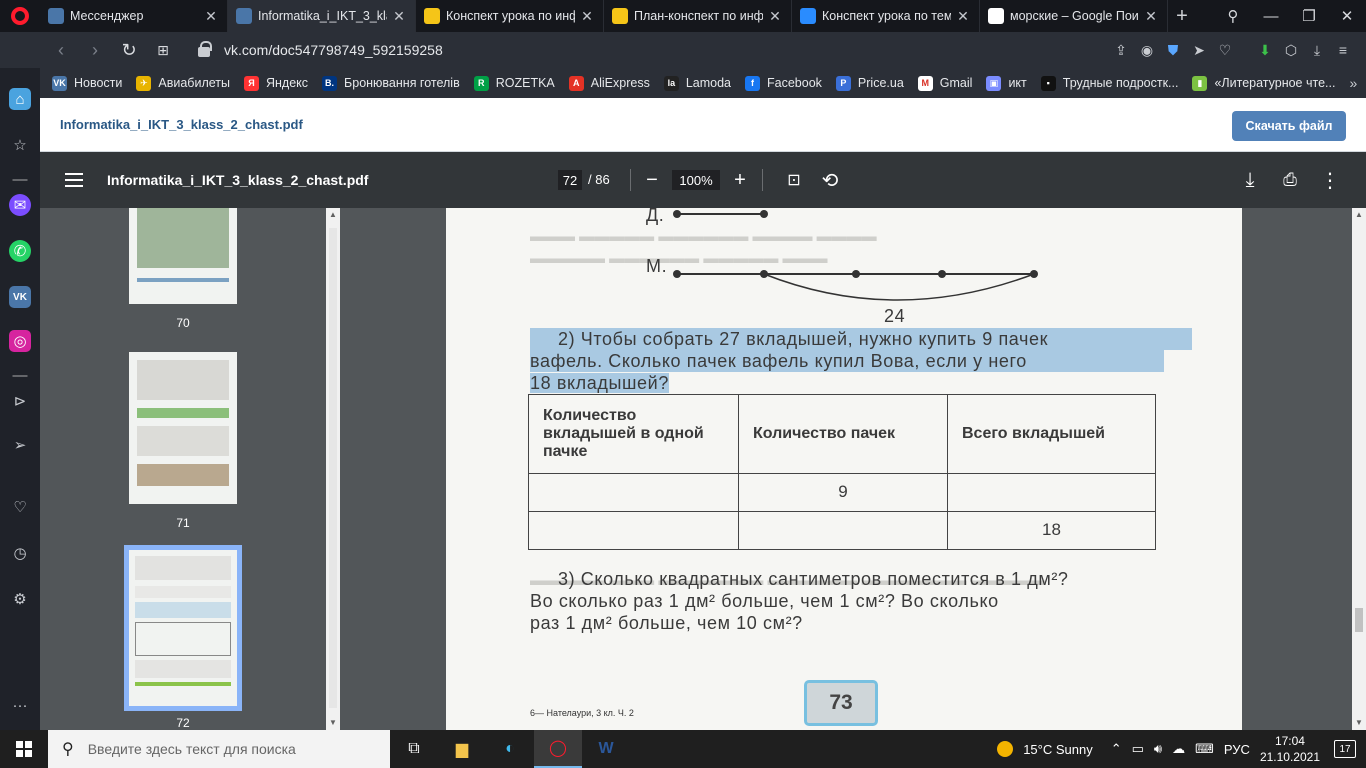 The width and height of the screenshot is (1366, 768). What do you see at coordinates (944, 83) in the screenshot?
I see `bookmark-item: M Gmail` at bounding box center [944, 83].